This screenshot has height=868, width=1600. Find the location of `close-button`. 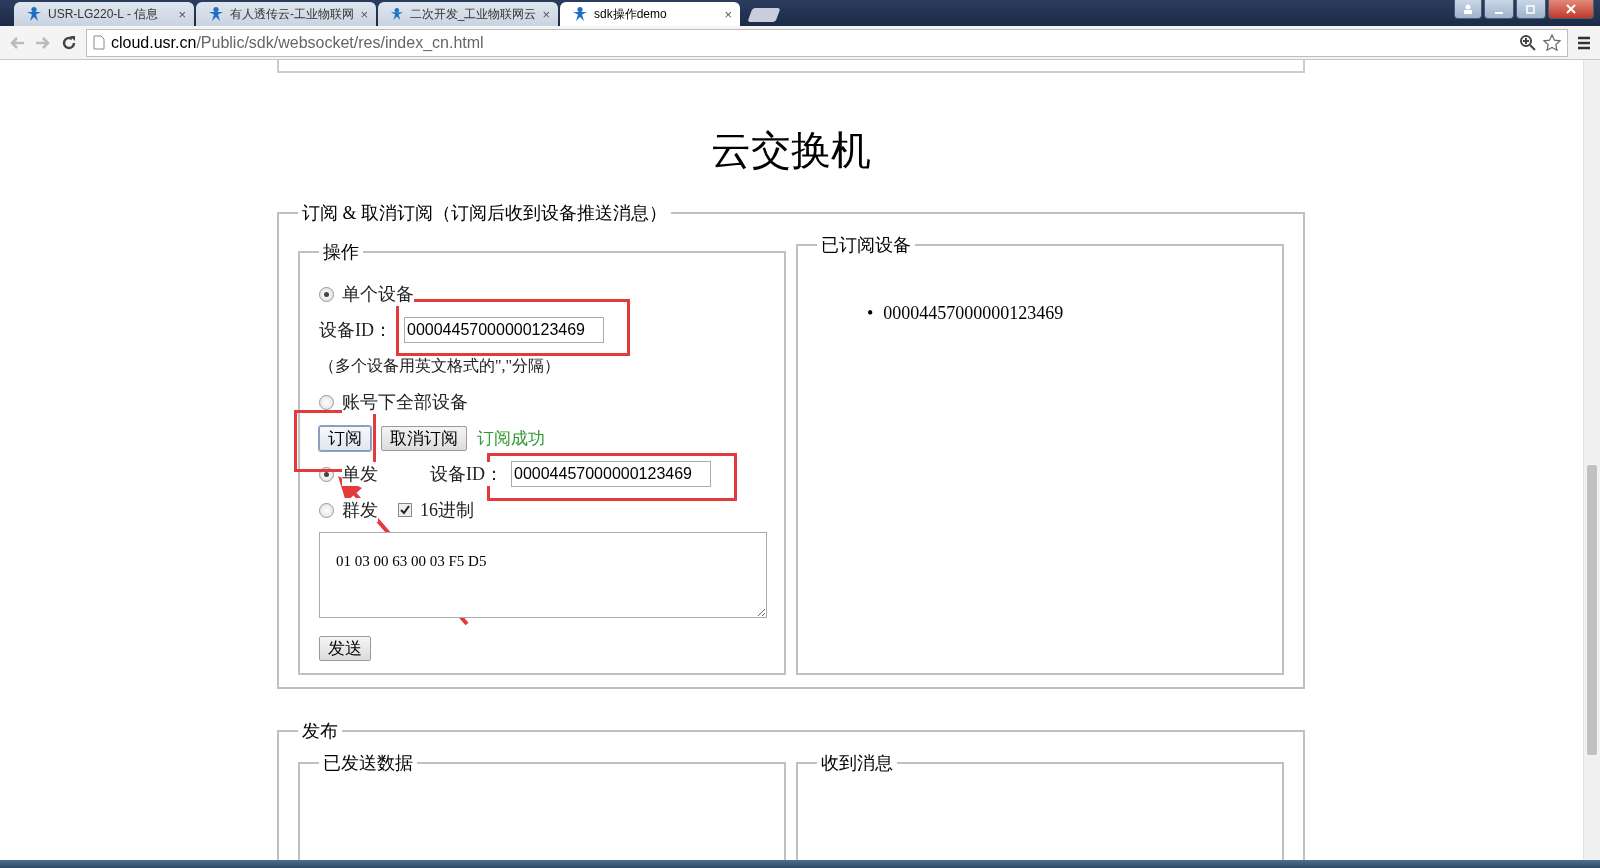

close-button is located at coordinates (1571, 9).